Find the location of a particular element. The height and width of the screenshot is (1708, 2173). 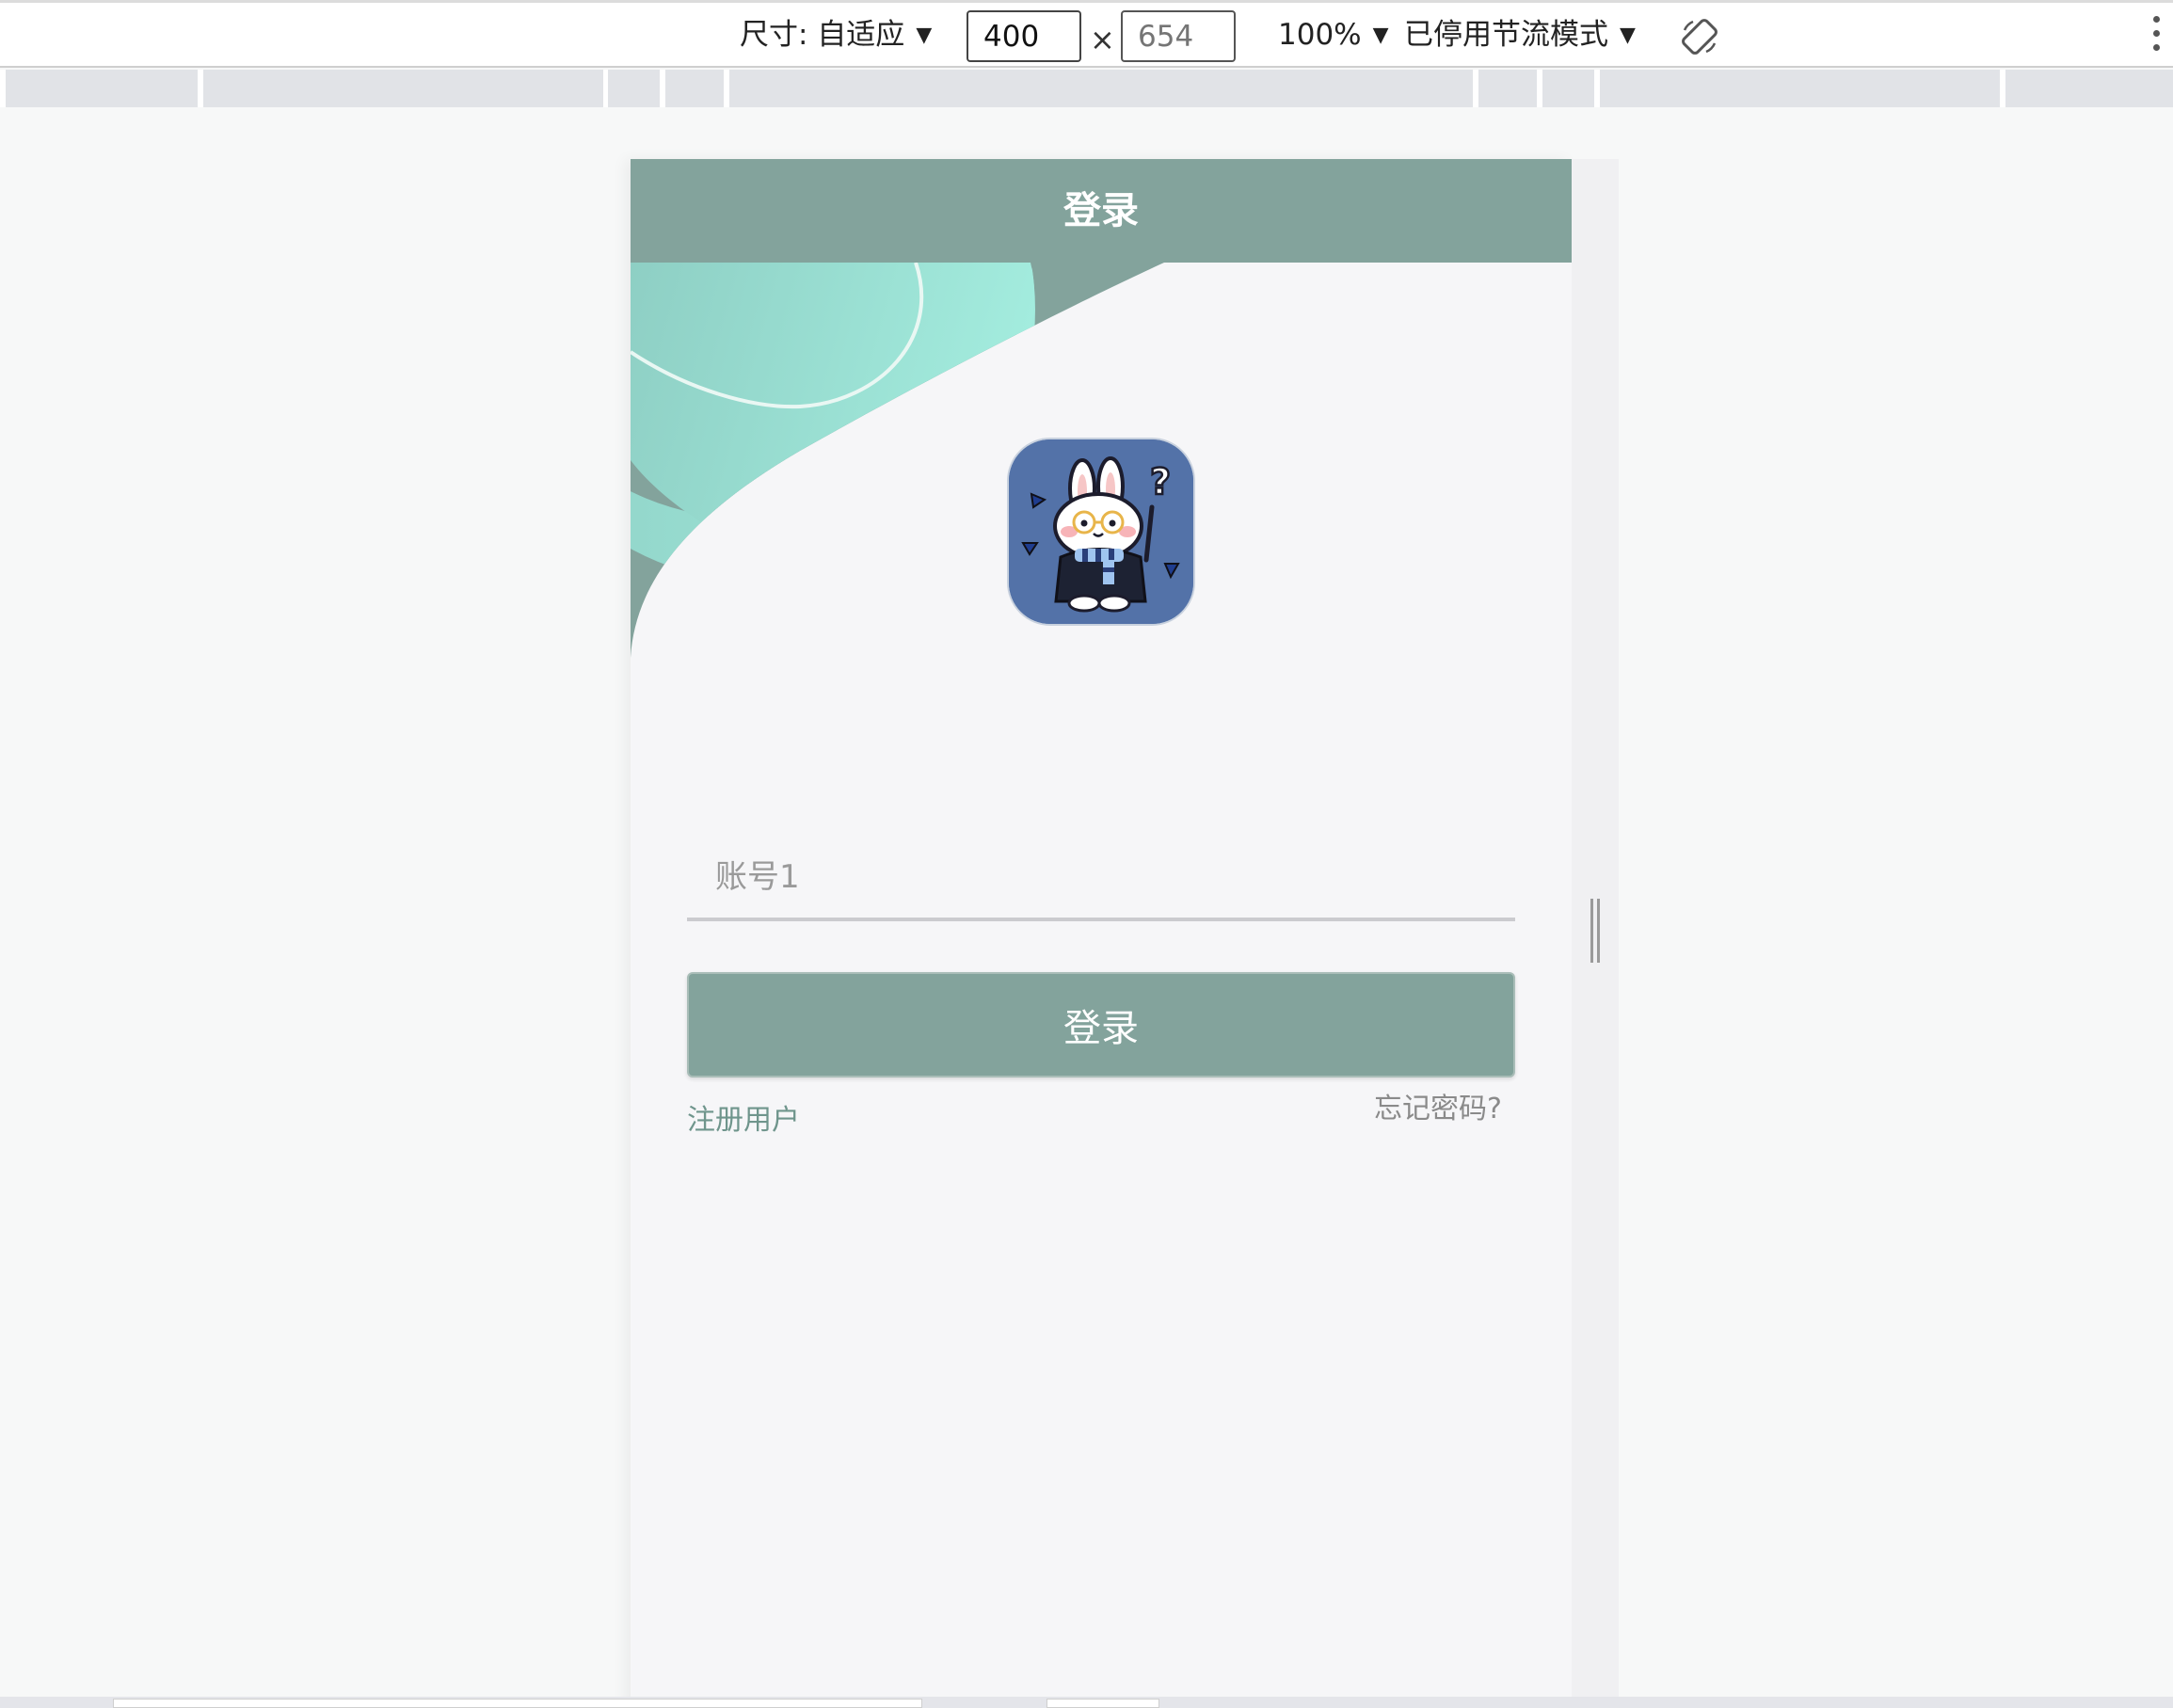

devtools-device-toolbar: 尺寸: 自适应 ▼ × 100% ▼ 已停用节流模式 ▼ is located at coordinates (1086, 34).